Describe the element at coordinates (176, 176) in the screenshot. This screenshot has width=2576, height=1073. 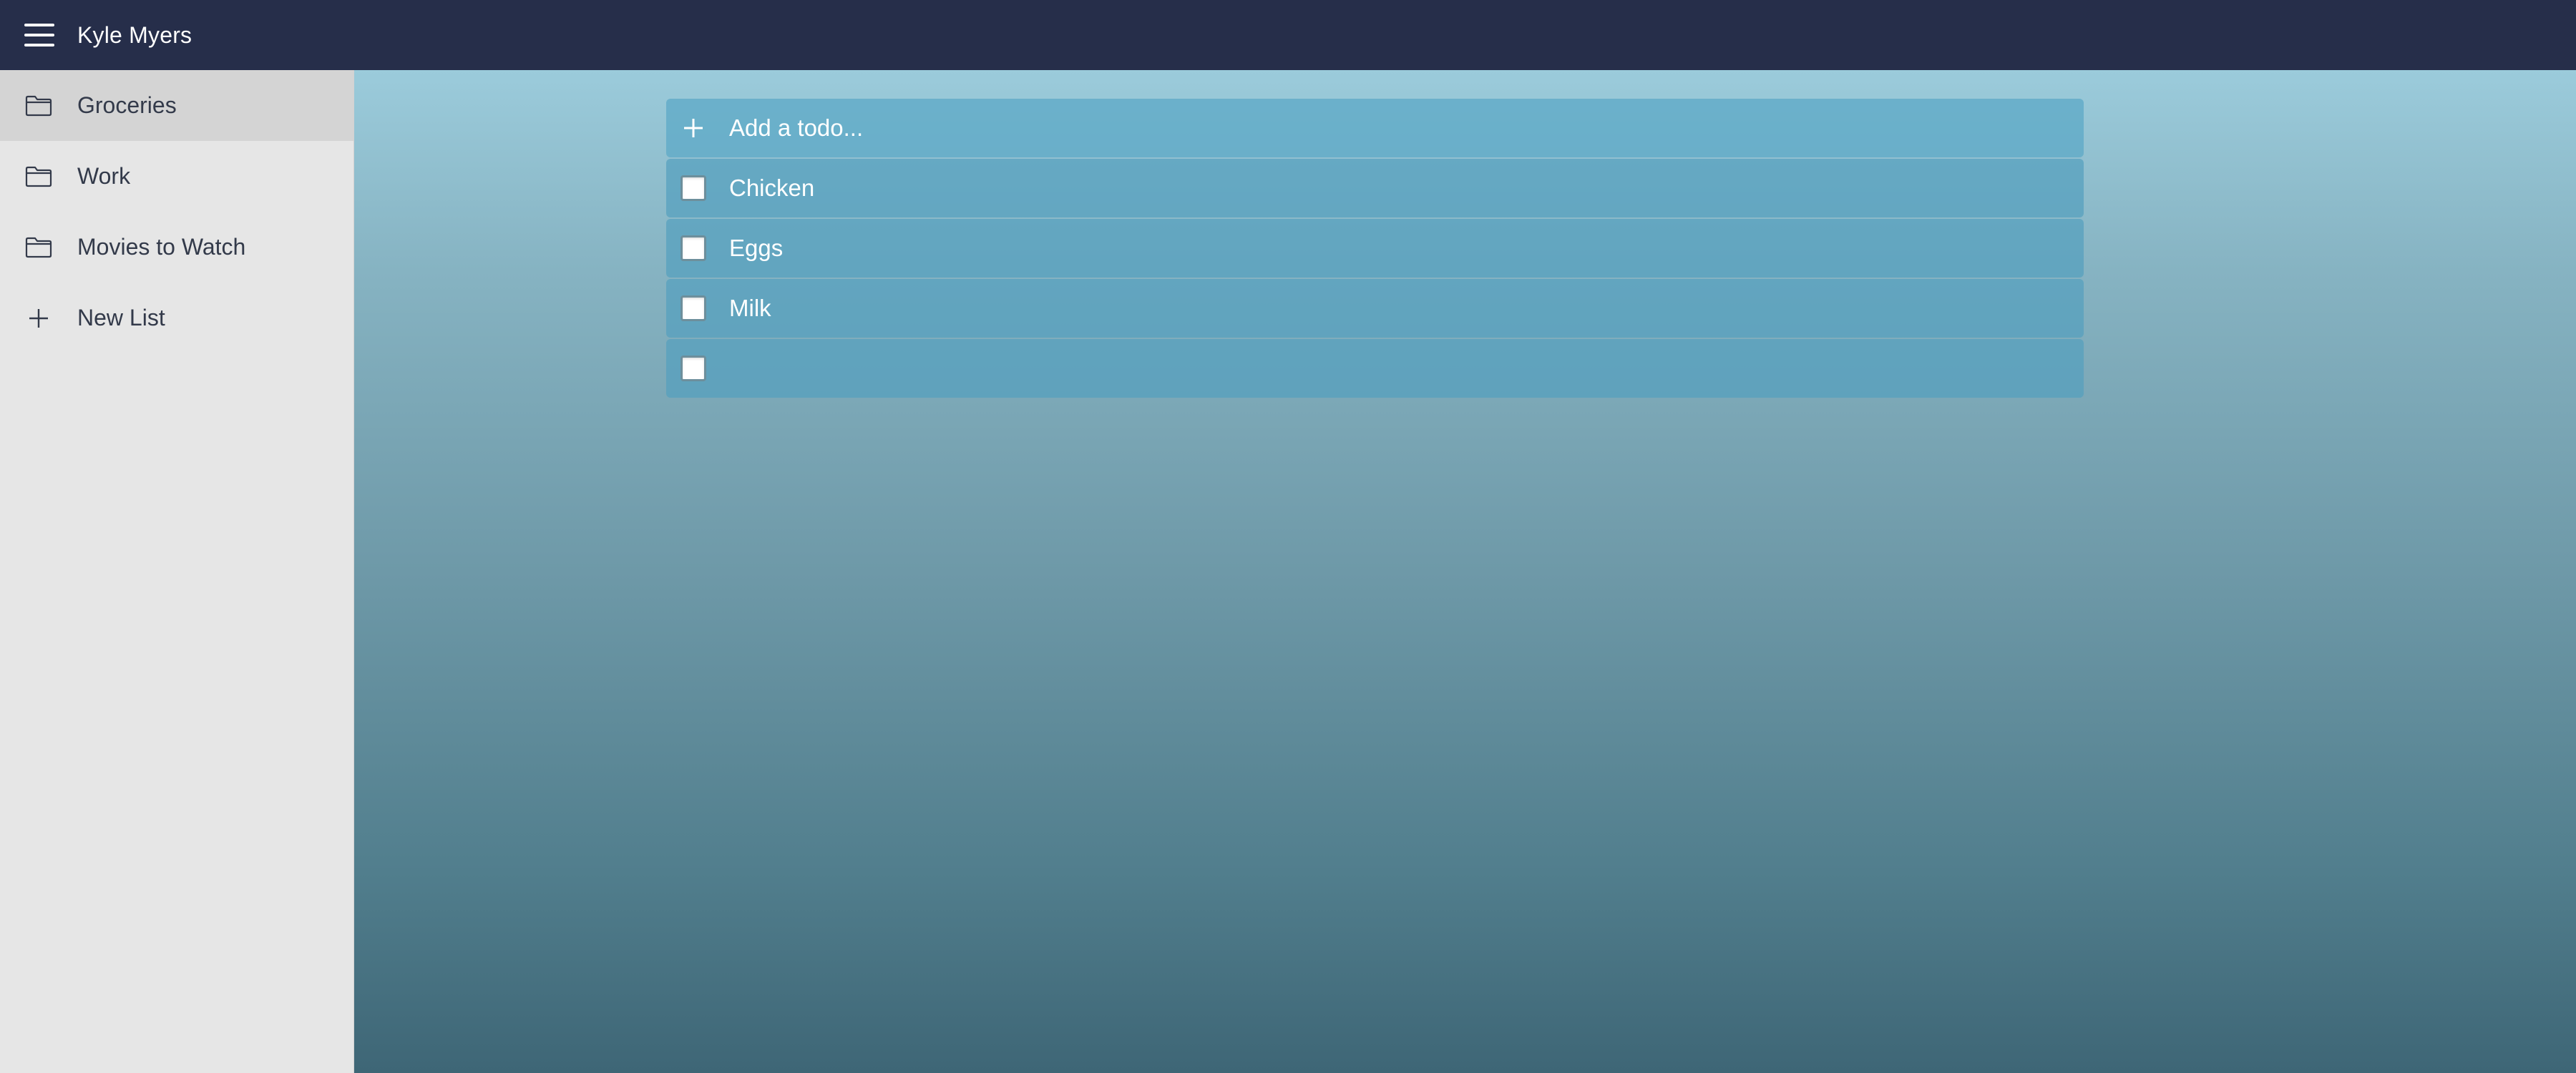
I see `sidebar-item-work: Work` at that location.